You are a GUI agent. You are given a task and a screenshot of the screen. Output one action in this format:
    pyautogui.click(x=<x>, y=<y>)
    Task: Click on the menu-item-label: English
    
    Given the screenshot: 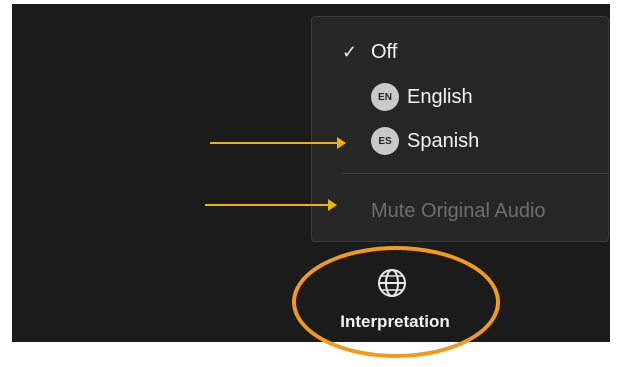 What is the action you would take?
    pyautogui.click(x=440, y=96)
    